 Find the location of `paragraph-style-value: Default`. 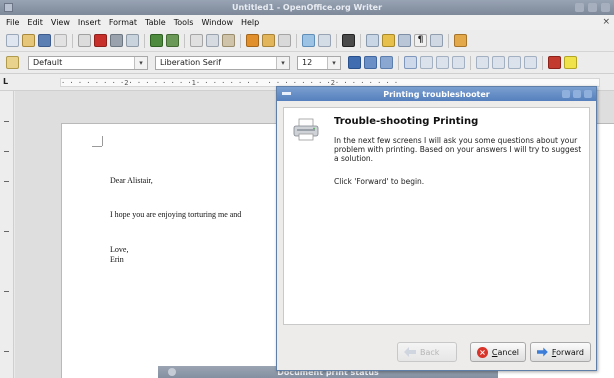

paragraph-style-value: Default is located at coordinates (48, 62).